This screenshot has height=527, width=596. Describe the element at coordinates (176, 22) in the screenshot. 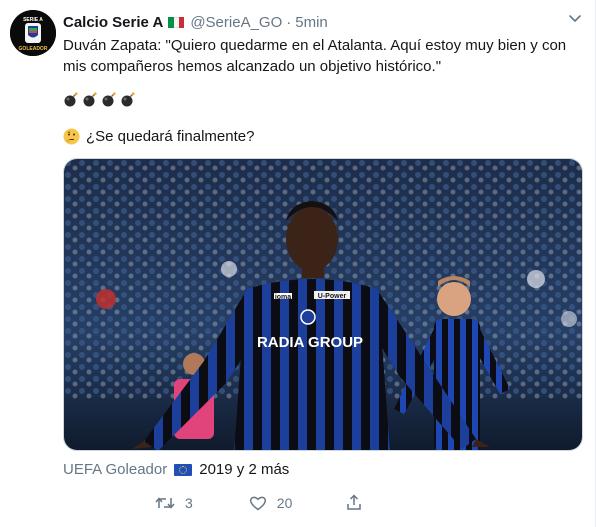

I see `italy-flag-icon` at that location.